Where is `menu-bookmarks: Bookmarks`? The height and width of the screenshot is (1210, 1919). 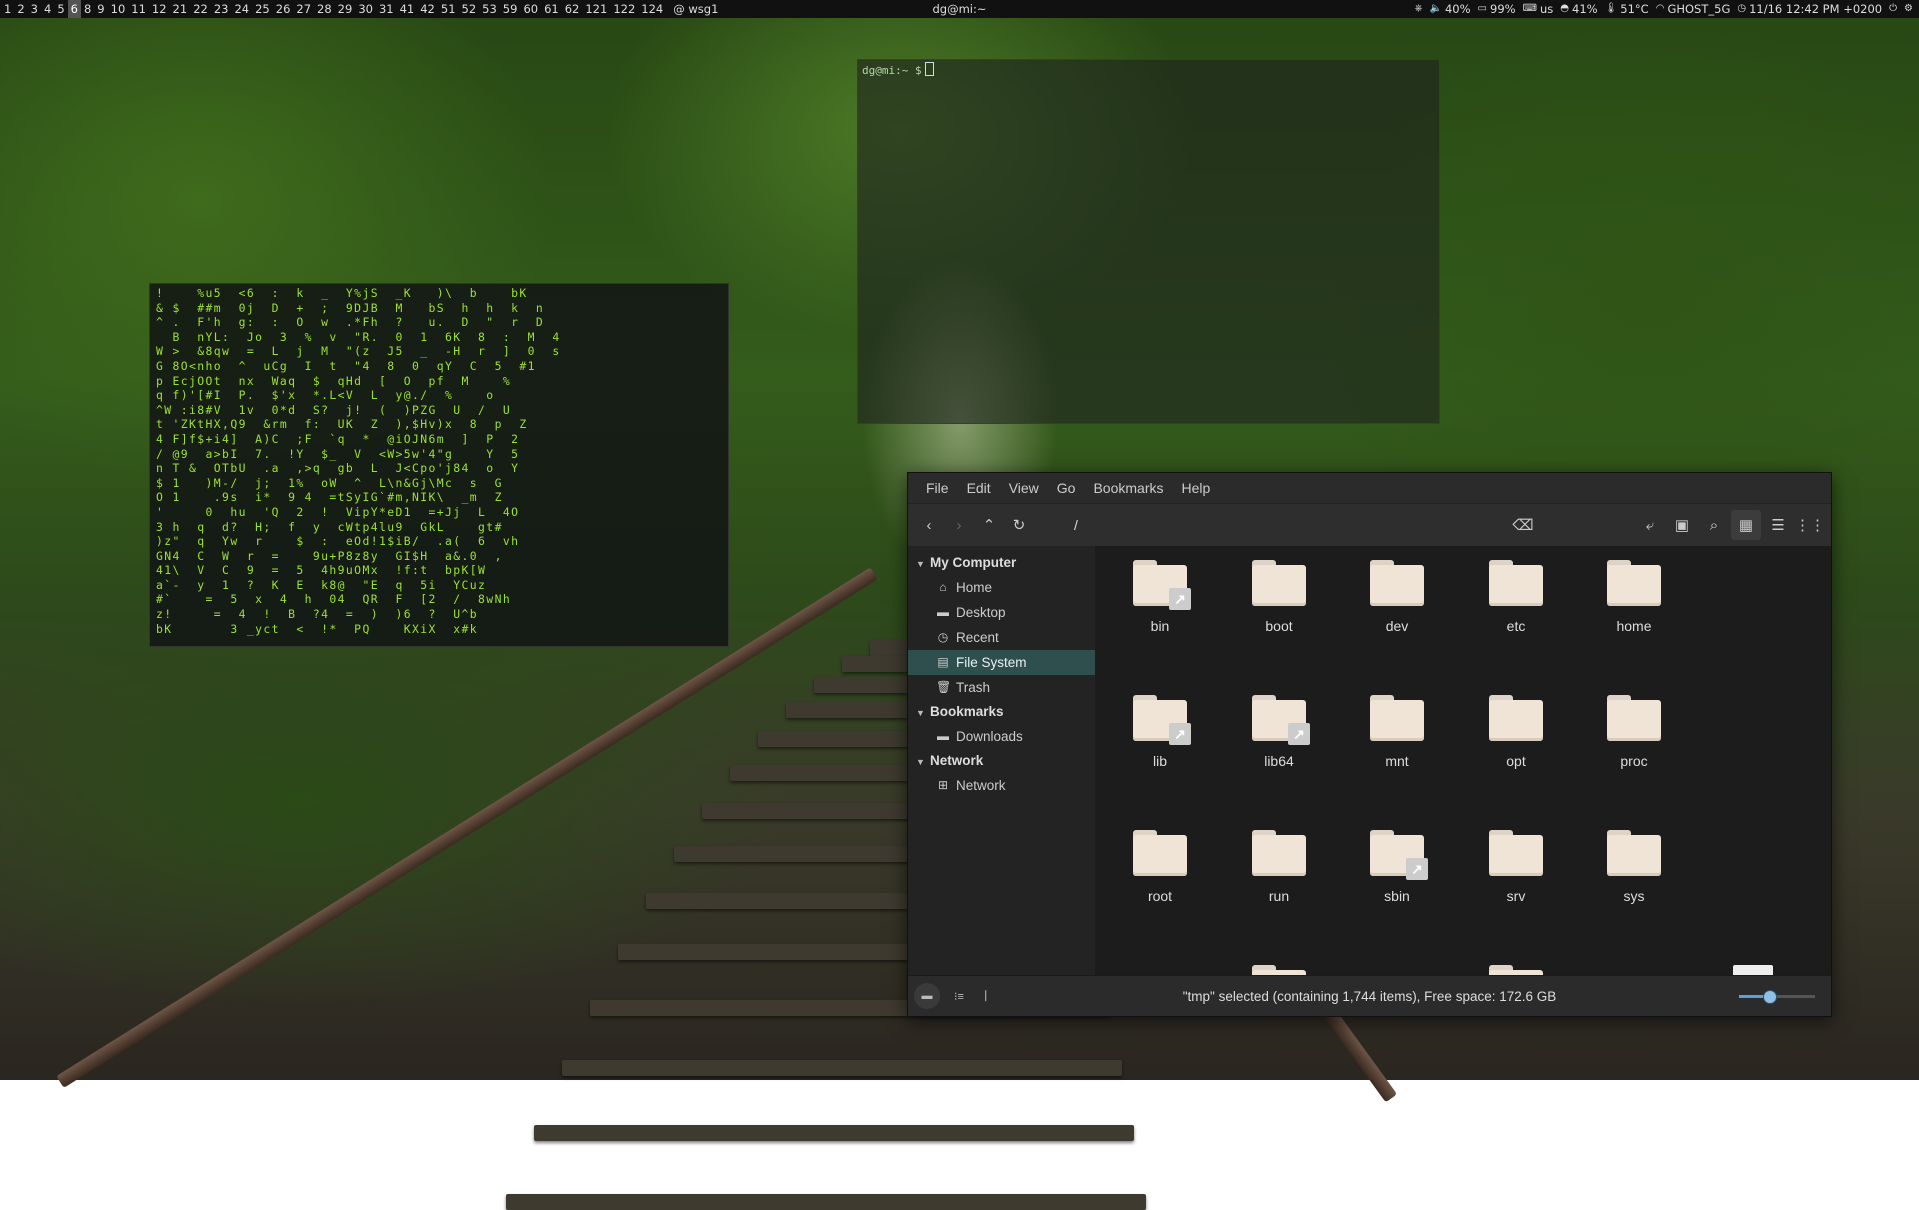 menu-bookmarks: Bookmarks is located at coordinates (1128, 488).